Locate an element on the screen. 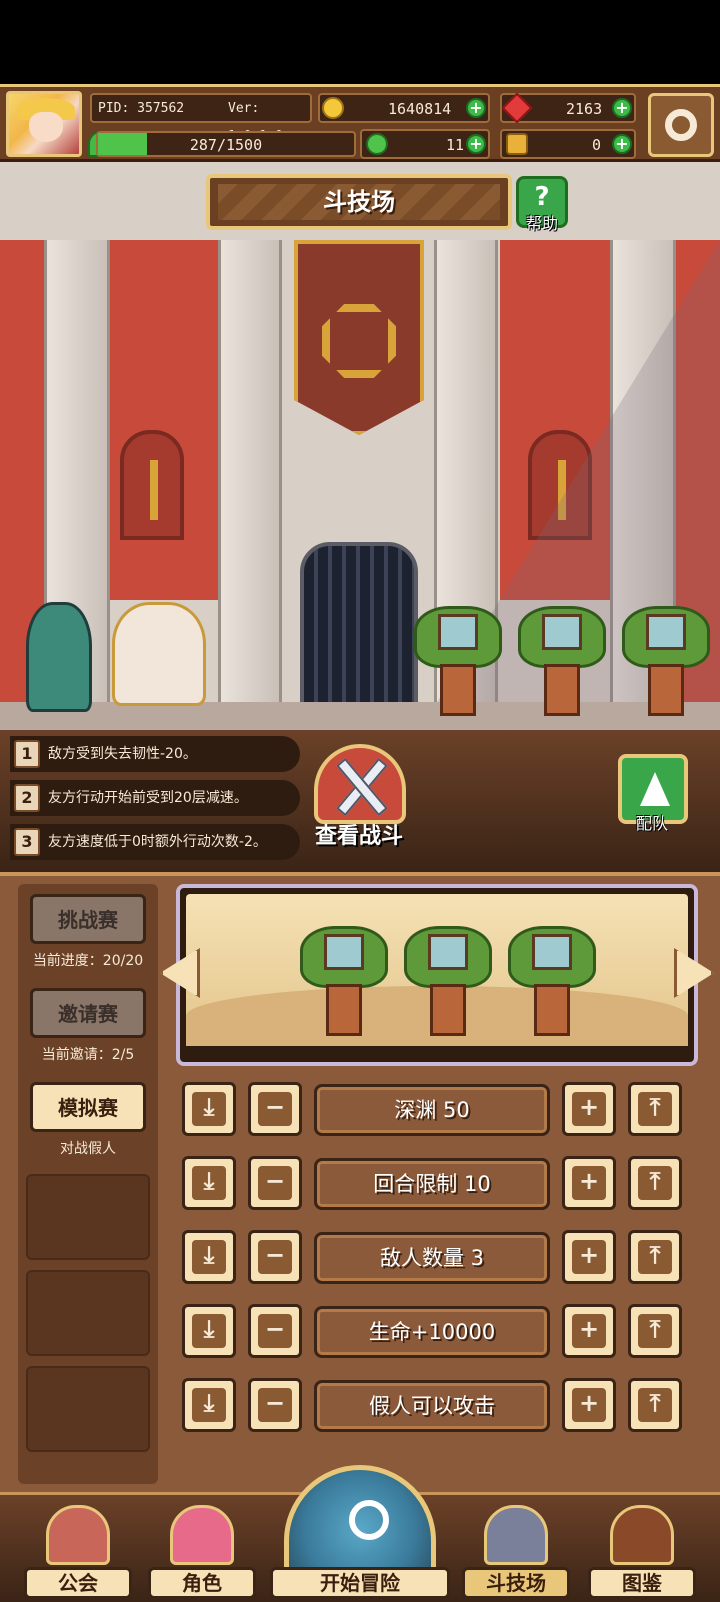 Image resolution: width=720 pixels, height=1602 pixels. avatar-face is located at coordinates (46, 127).